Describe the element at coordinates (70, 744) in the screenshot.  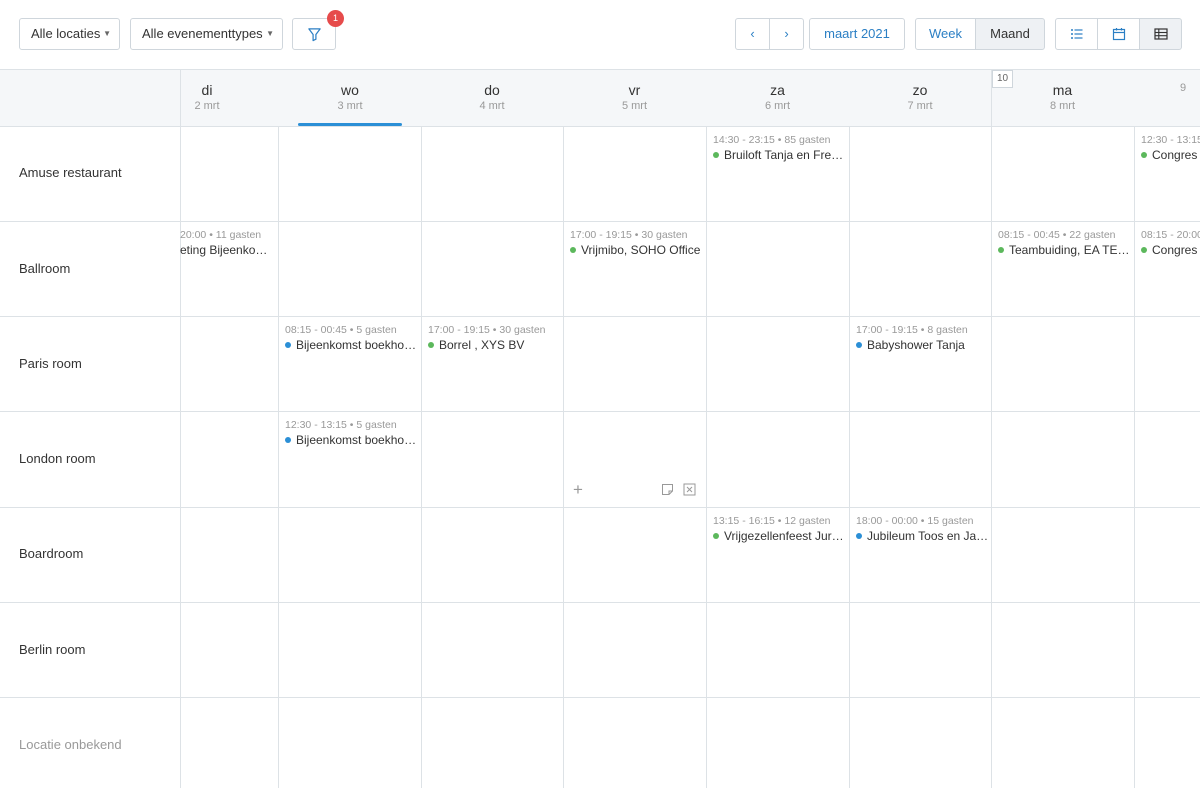
I see `location-label: Locatie onbekend` at that location.